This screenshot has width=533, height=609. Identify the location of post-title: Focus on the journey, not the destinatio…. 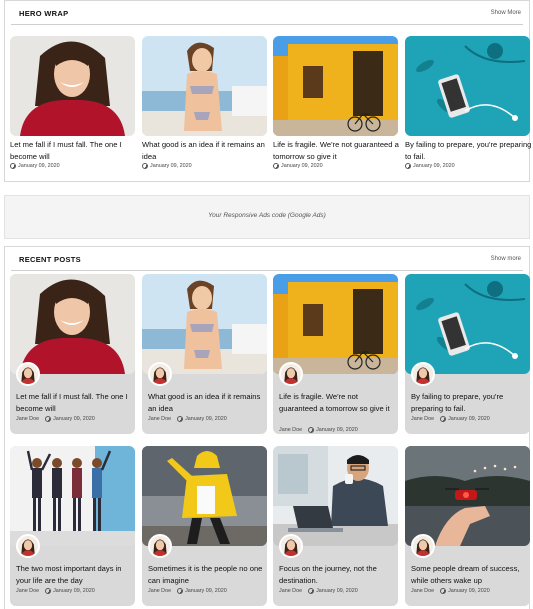
(337, 574).